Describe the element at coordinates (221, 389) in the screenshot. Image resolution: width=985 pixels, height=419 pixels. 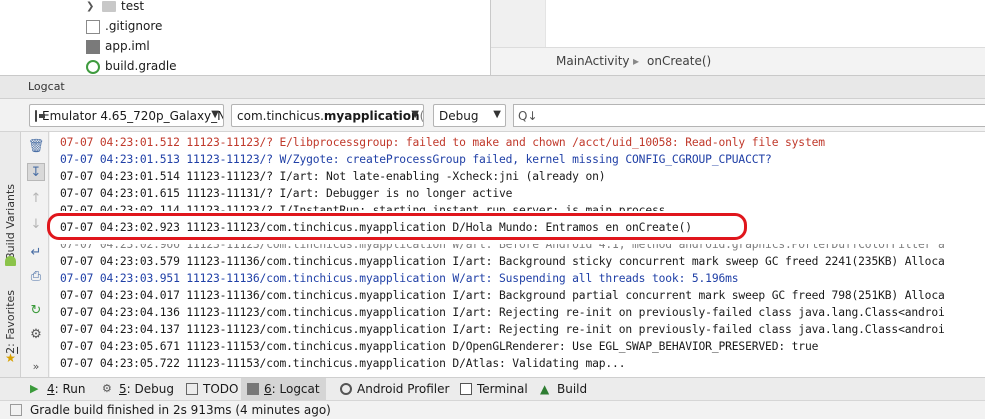
I see `tab-todo-label: TODO` at that location.